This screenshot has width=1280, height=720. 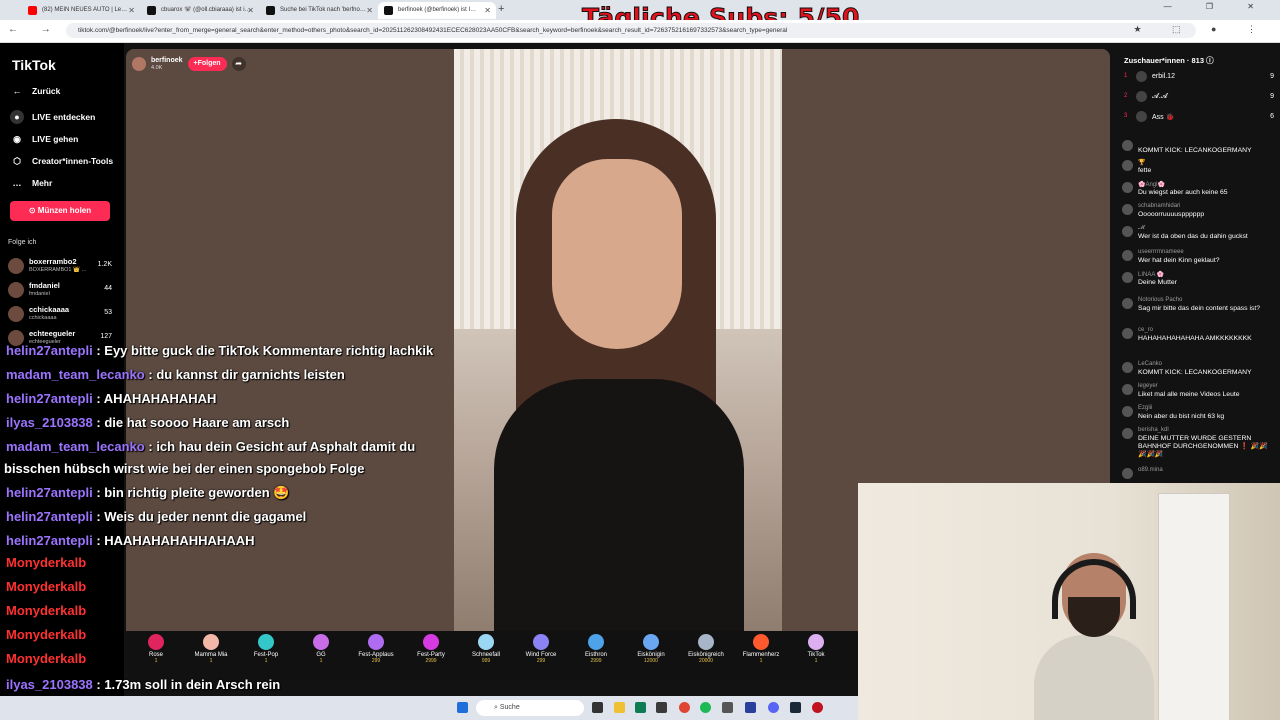 I want to click on chat-username: schabnamhidari, so click(x=1159, y=206).